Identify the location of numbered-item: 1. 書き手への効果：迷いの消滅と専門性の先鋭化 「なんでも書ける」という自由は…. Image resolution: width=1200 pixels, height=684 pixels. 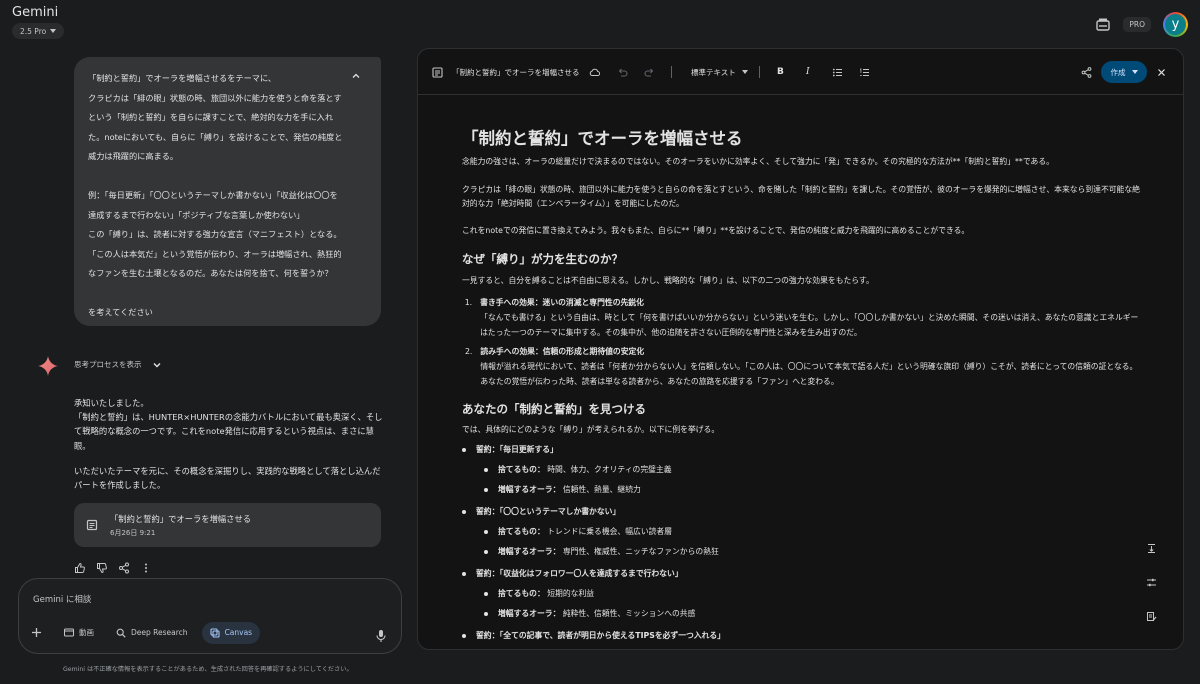
(801, 317).